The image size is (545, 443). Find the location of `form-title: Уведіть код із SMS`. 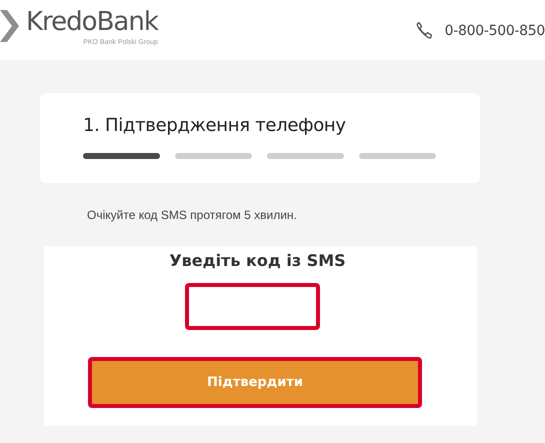

form-title: Уведіть код із SMS is located at coordinates (257, 261).